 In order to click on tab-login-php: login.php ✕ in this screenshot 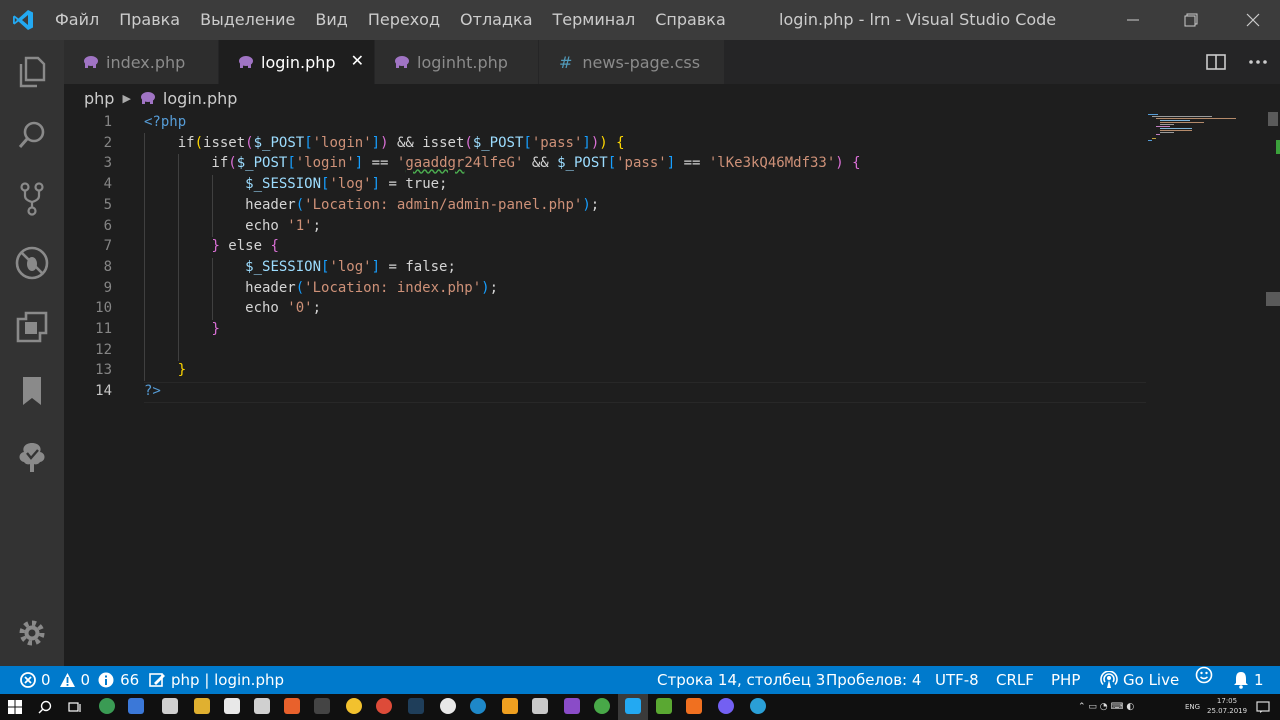, I will do `click(297, 62)`.